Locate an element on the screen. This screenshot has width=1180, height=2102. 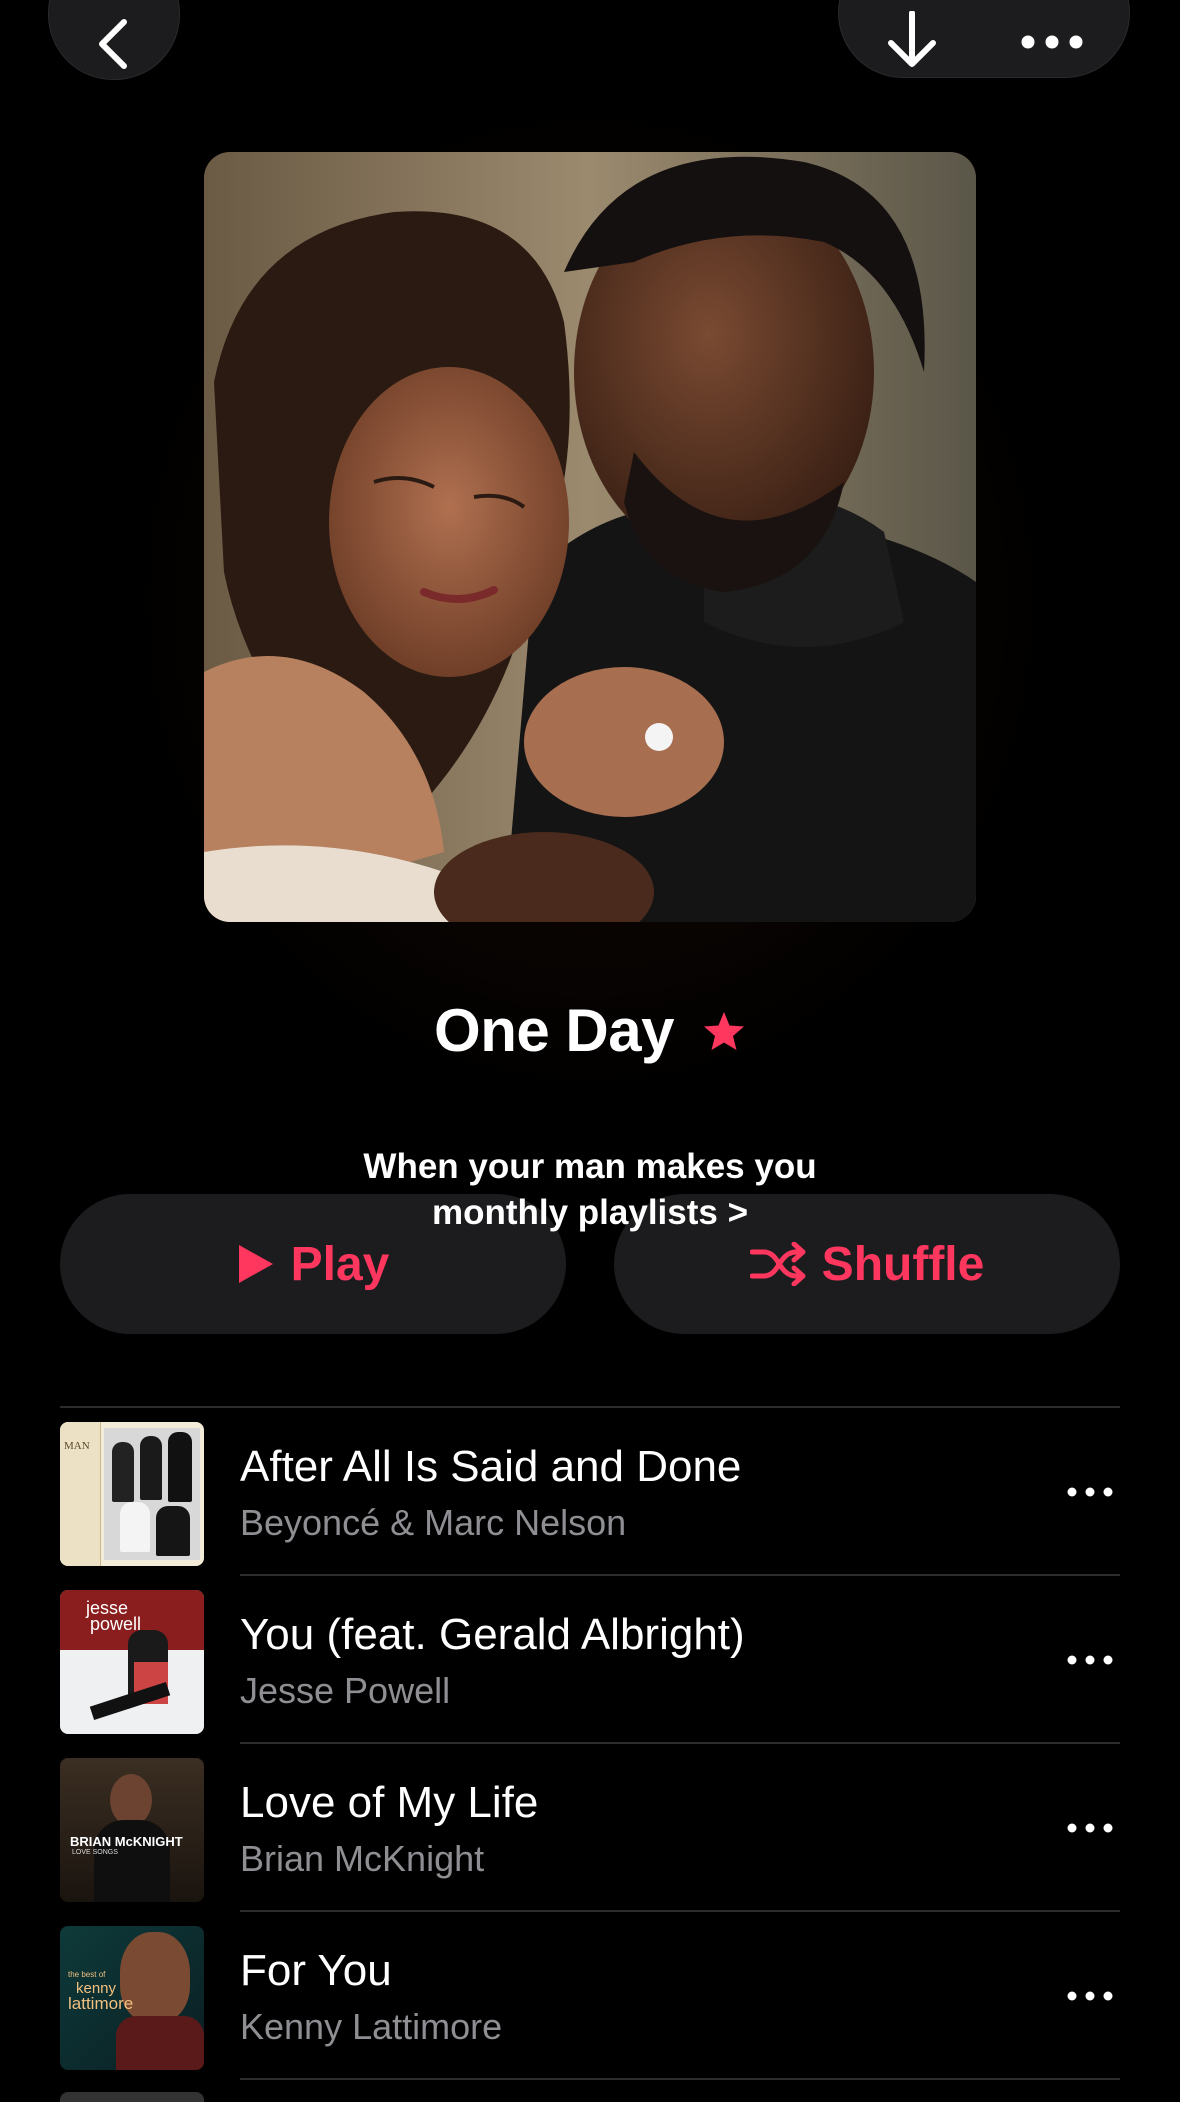
header-actions-pill is located at coordinates (984, 39).